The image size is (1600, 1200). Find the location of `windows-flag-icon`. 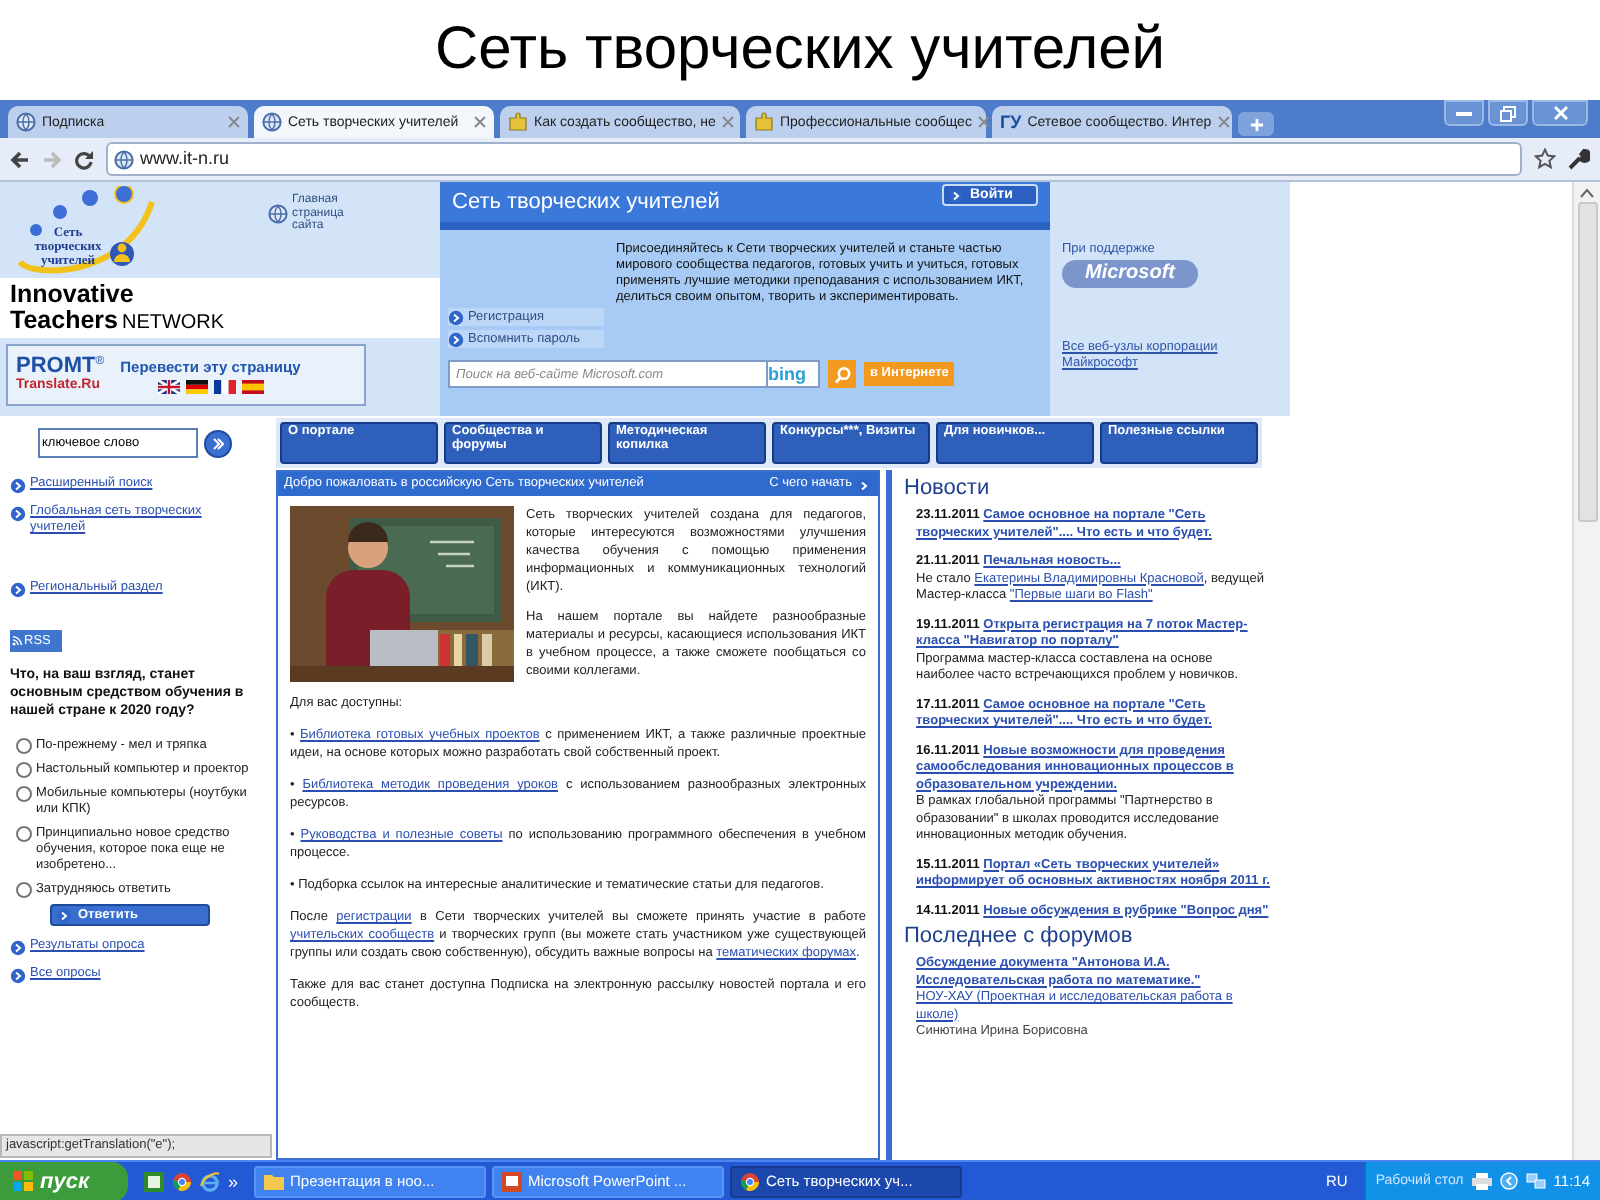

windows-flag-icon is located at coordinates (23, 1181).